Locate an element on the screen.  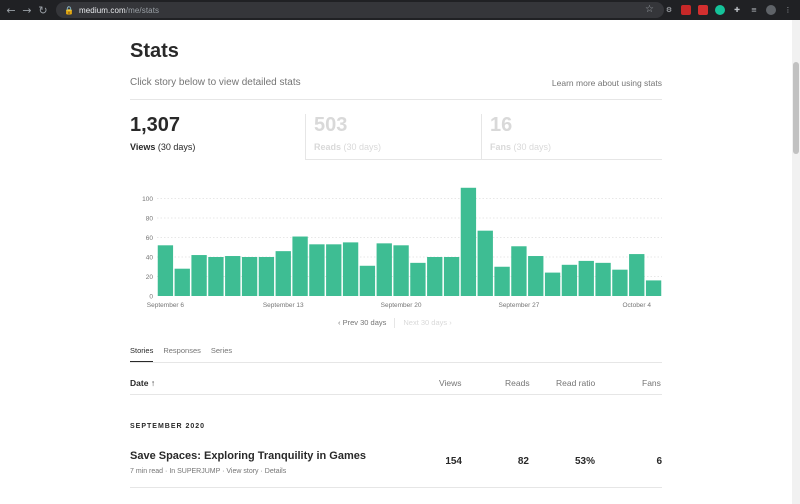
reads-column-header: Reads is located at coordinates (517, 383).